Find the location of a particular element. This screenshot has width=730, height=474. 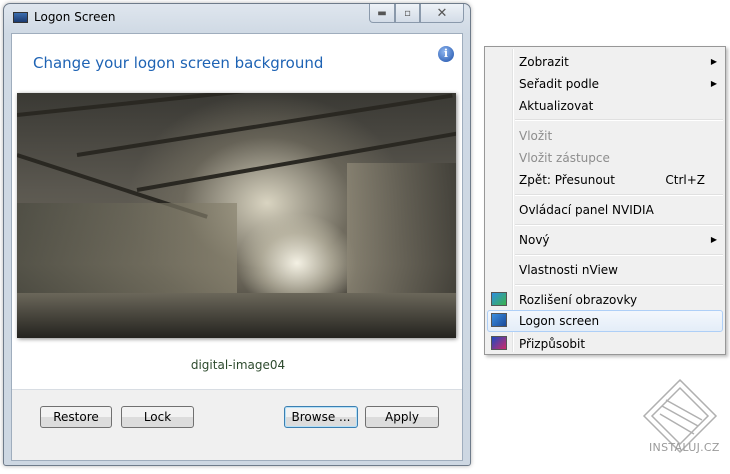

menu-item-label: Ovládací panel NVIDIA is located at coordinates (586, 210).